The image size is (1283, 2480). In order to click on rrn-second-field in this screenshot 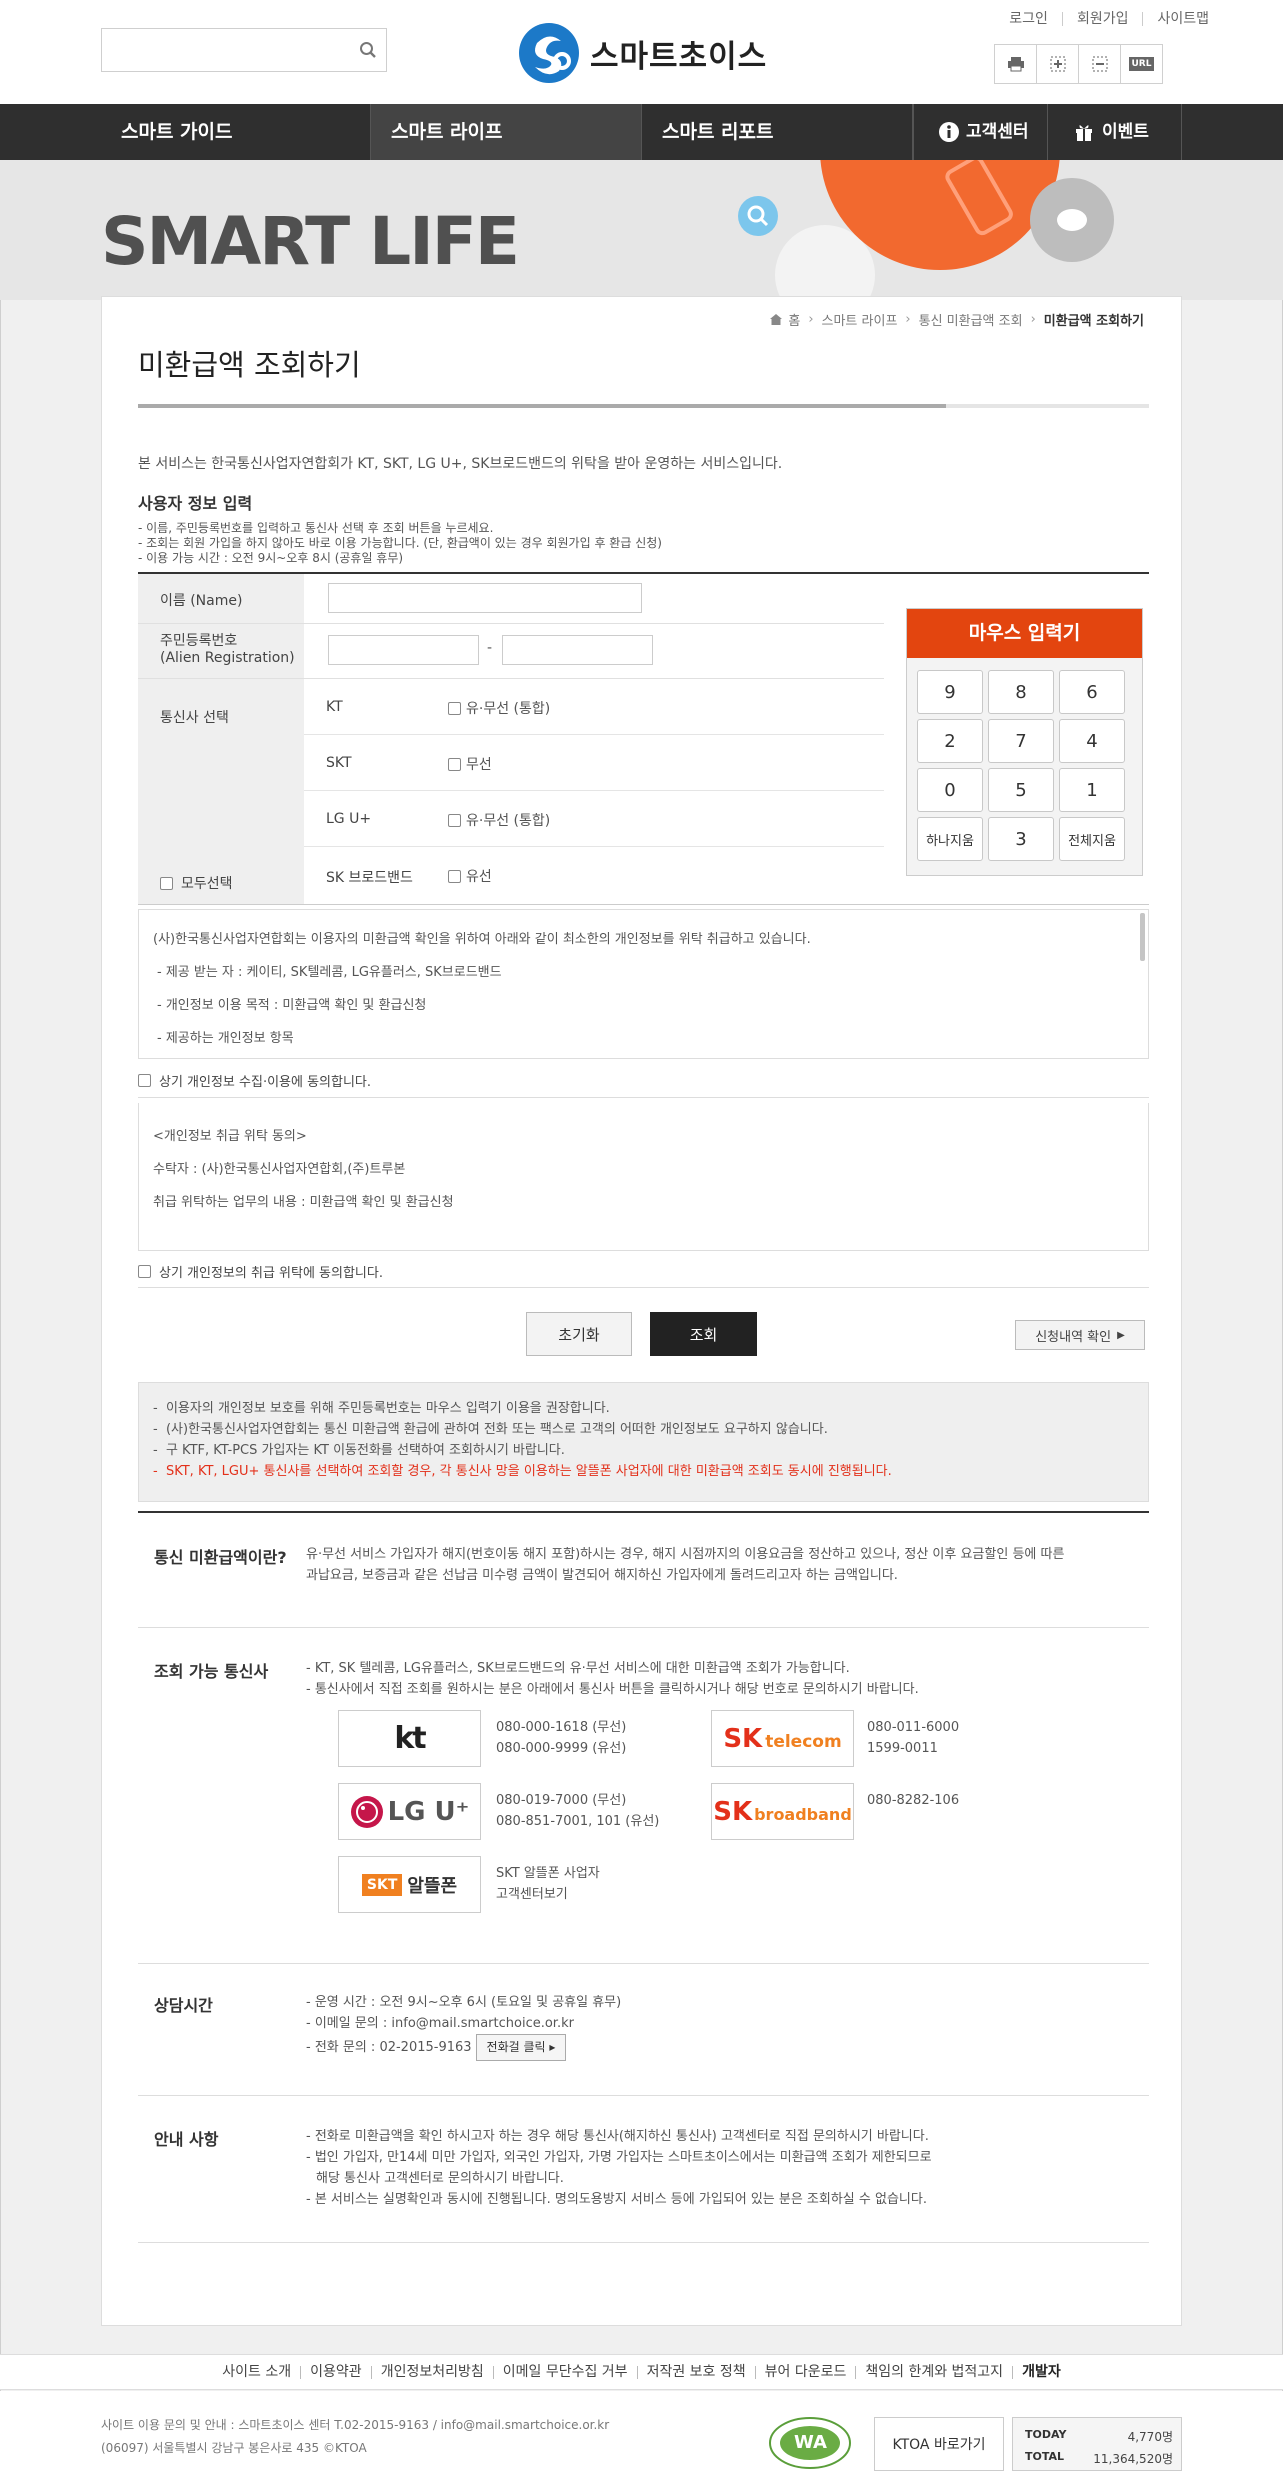, I will do `click(577, 650)`.